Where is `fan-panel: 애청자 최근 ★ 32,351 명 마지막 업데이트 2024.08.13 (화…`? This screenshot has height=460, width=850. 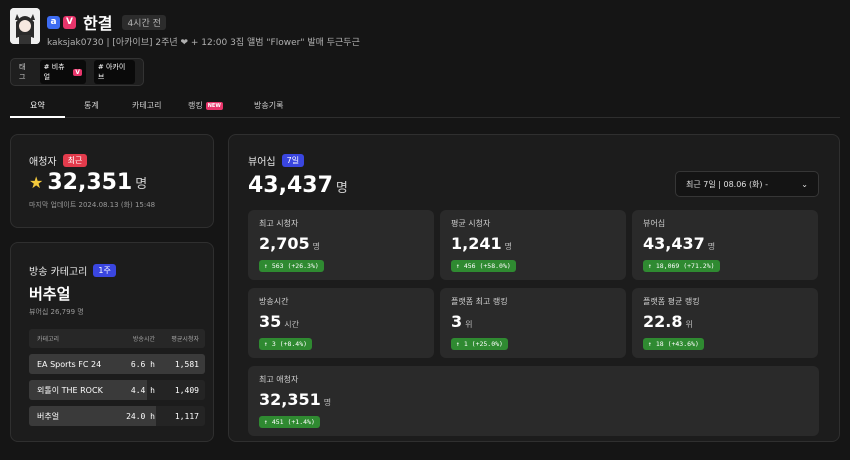
fan-panel: 애청자 최근 ★ 32,351 명 마지막 업데이트 2024.08.13 (화… is located at coordinates (112, 181).